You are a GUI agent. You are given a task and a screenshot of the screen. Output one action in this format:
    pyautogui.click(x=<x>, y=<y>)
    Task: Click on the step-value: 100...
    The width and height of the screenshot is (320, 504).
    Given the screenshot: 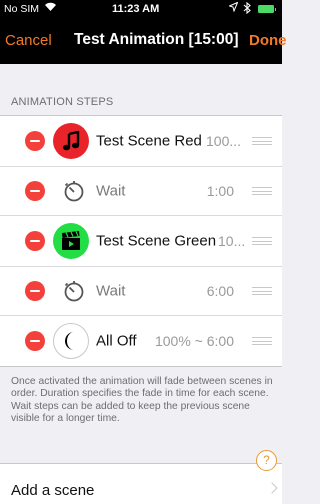 What is the action you would take?
    pyautogui.click(x=224, y=141)
    